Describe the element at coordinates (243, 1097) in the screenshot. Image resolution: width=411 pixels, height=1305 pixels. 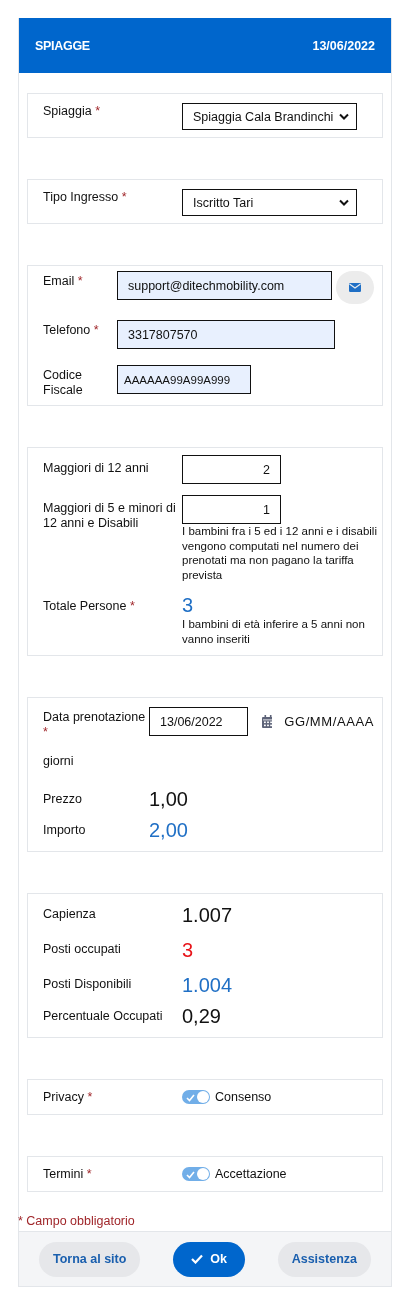
I see `toggle-label: Consenso` at that location.